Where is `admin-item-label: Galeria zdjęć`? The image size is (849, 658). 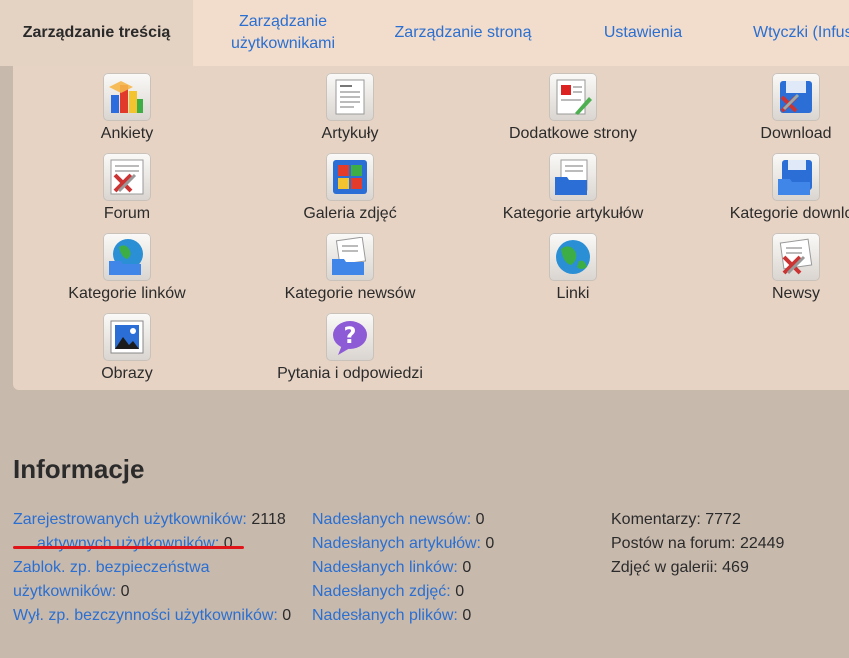
admin-item-label: Galeria zdjęć is located at coordinates (350, 213).